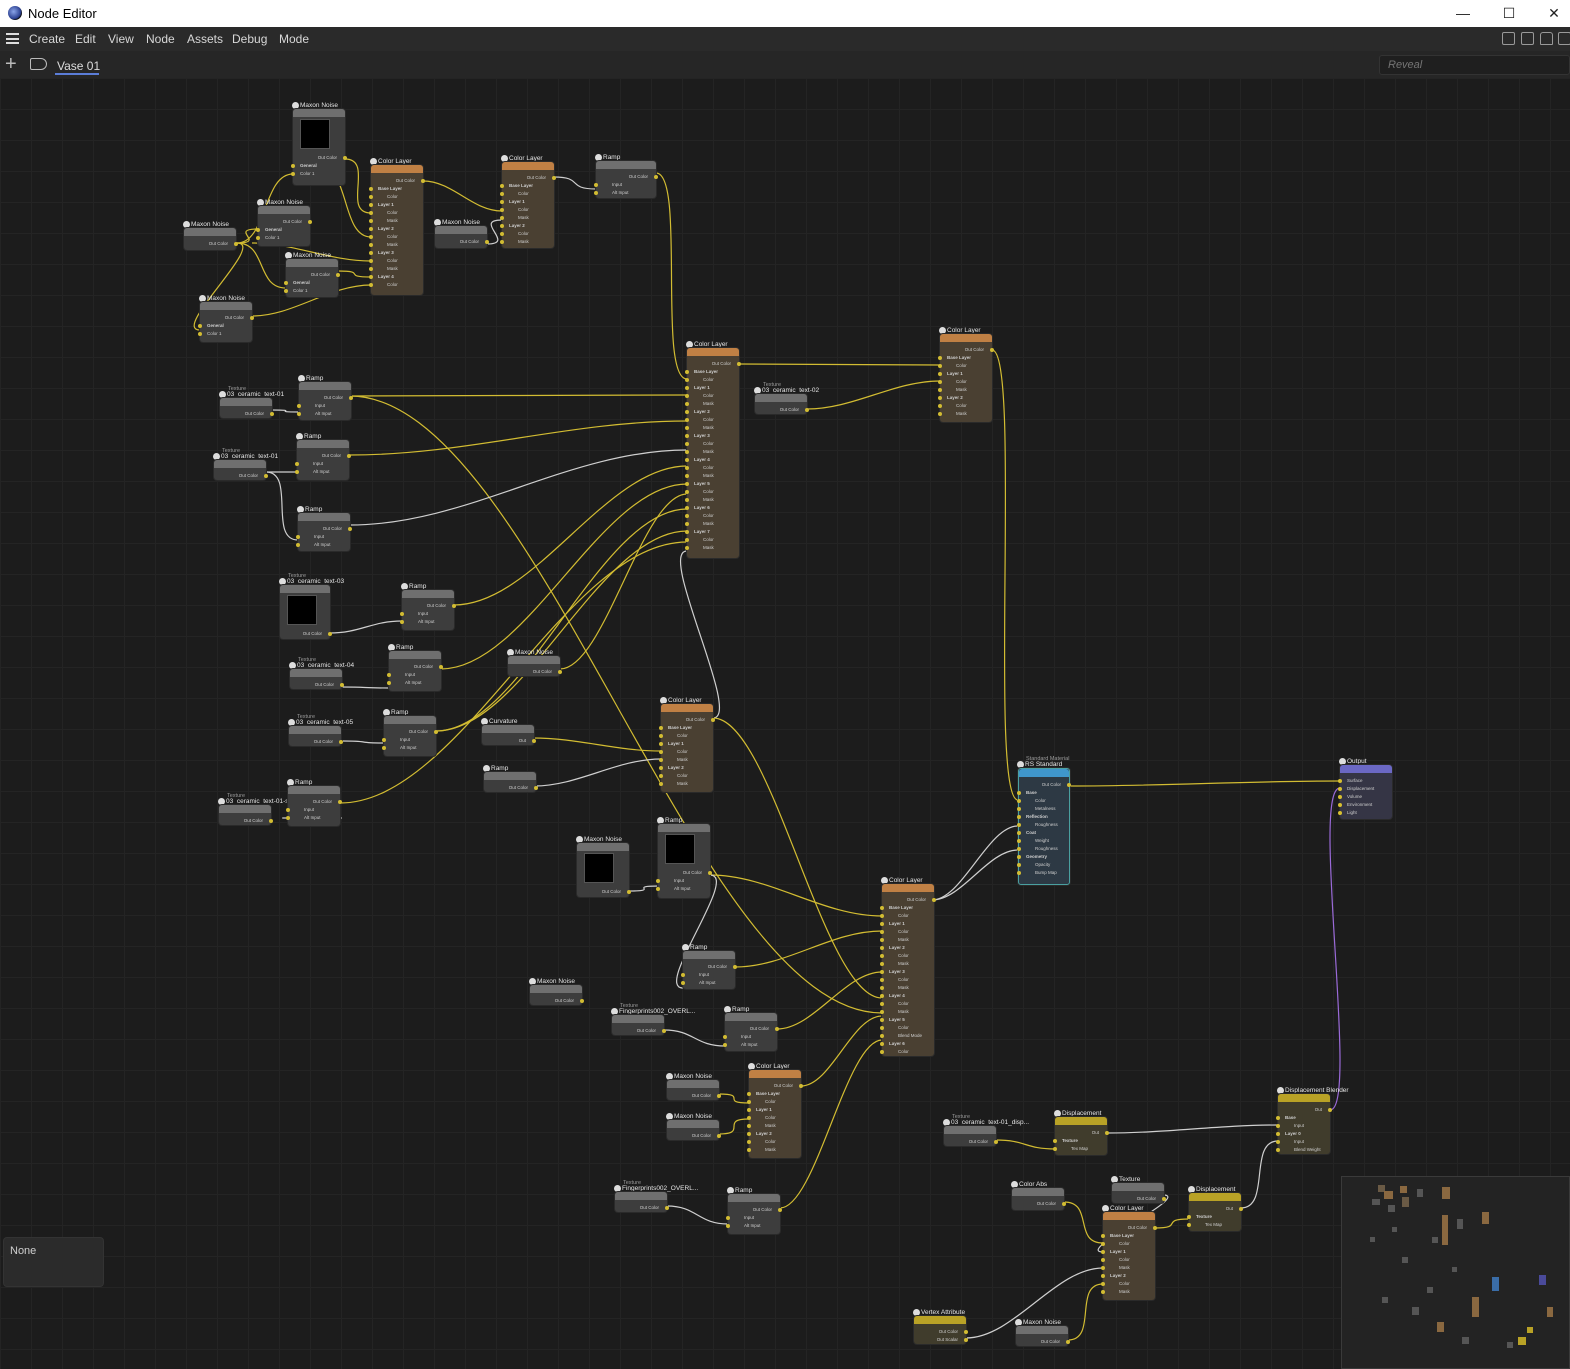  What do you see at coordinates (511, 782) in the screenshot?
I see `node-ramp: Out Color` at bounding box center [511, 782].